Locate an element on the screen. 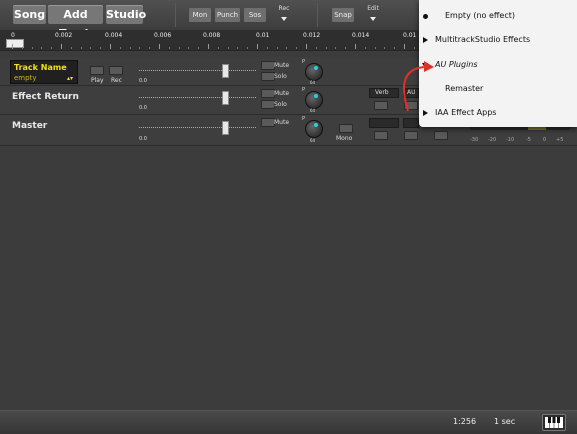 The width and height of the screenshot is (577, 434). rec-dropdown-icon is located at coordinates (284, 19).